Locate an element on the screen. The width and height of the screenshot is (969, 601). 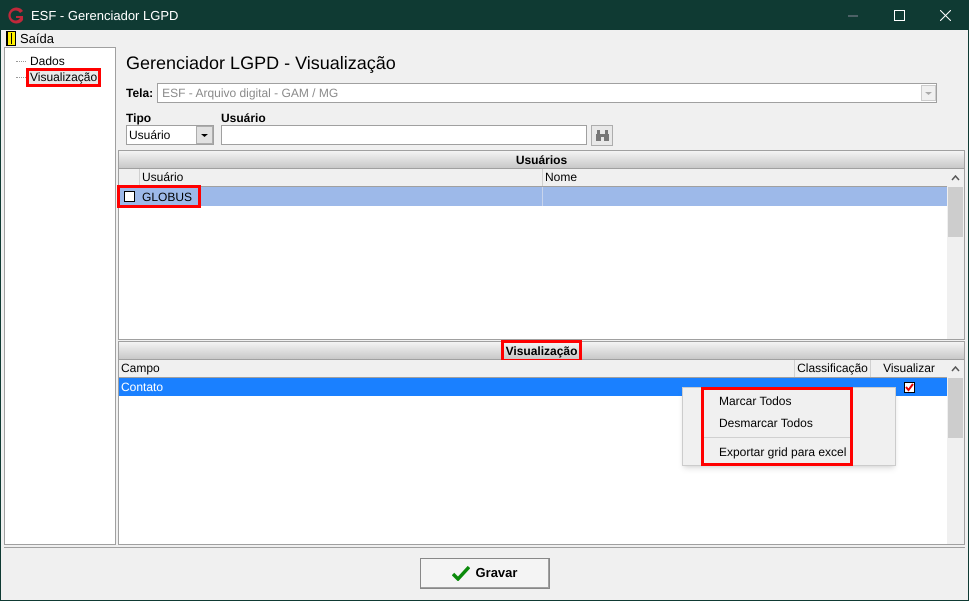
table-cell-text: GLOBUS is located at coordinates (166, 197).